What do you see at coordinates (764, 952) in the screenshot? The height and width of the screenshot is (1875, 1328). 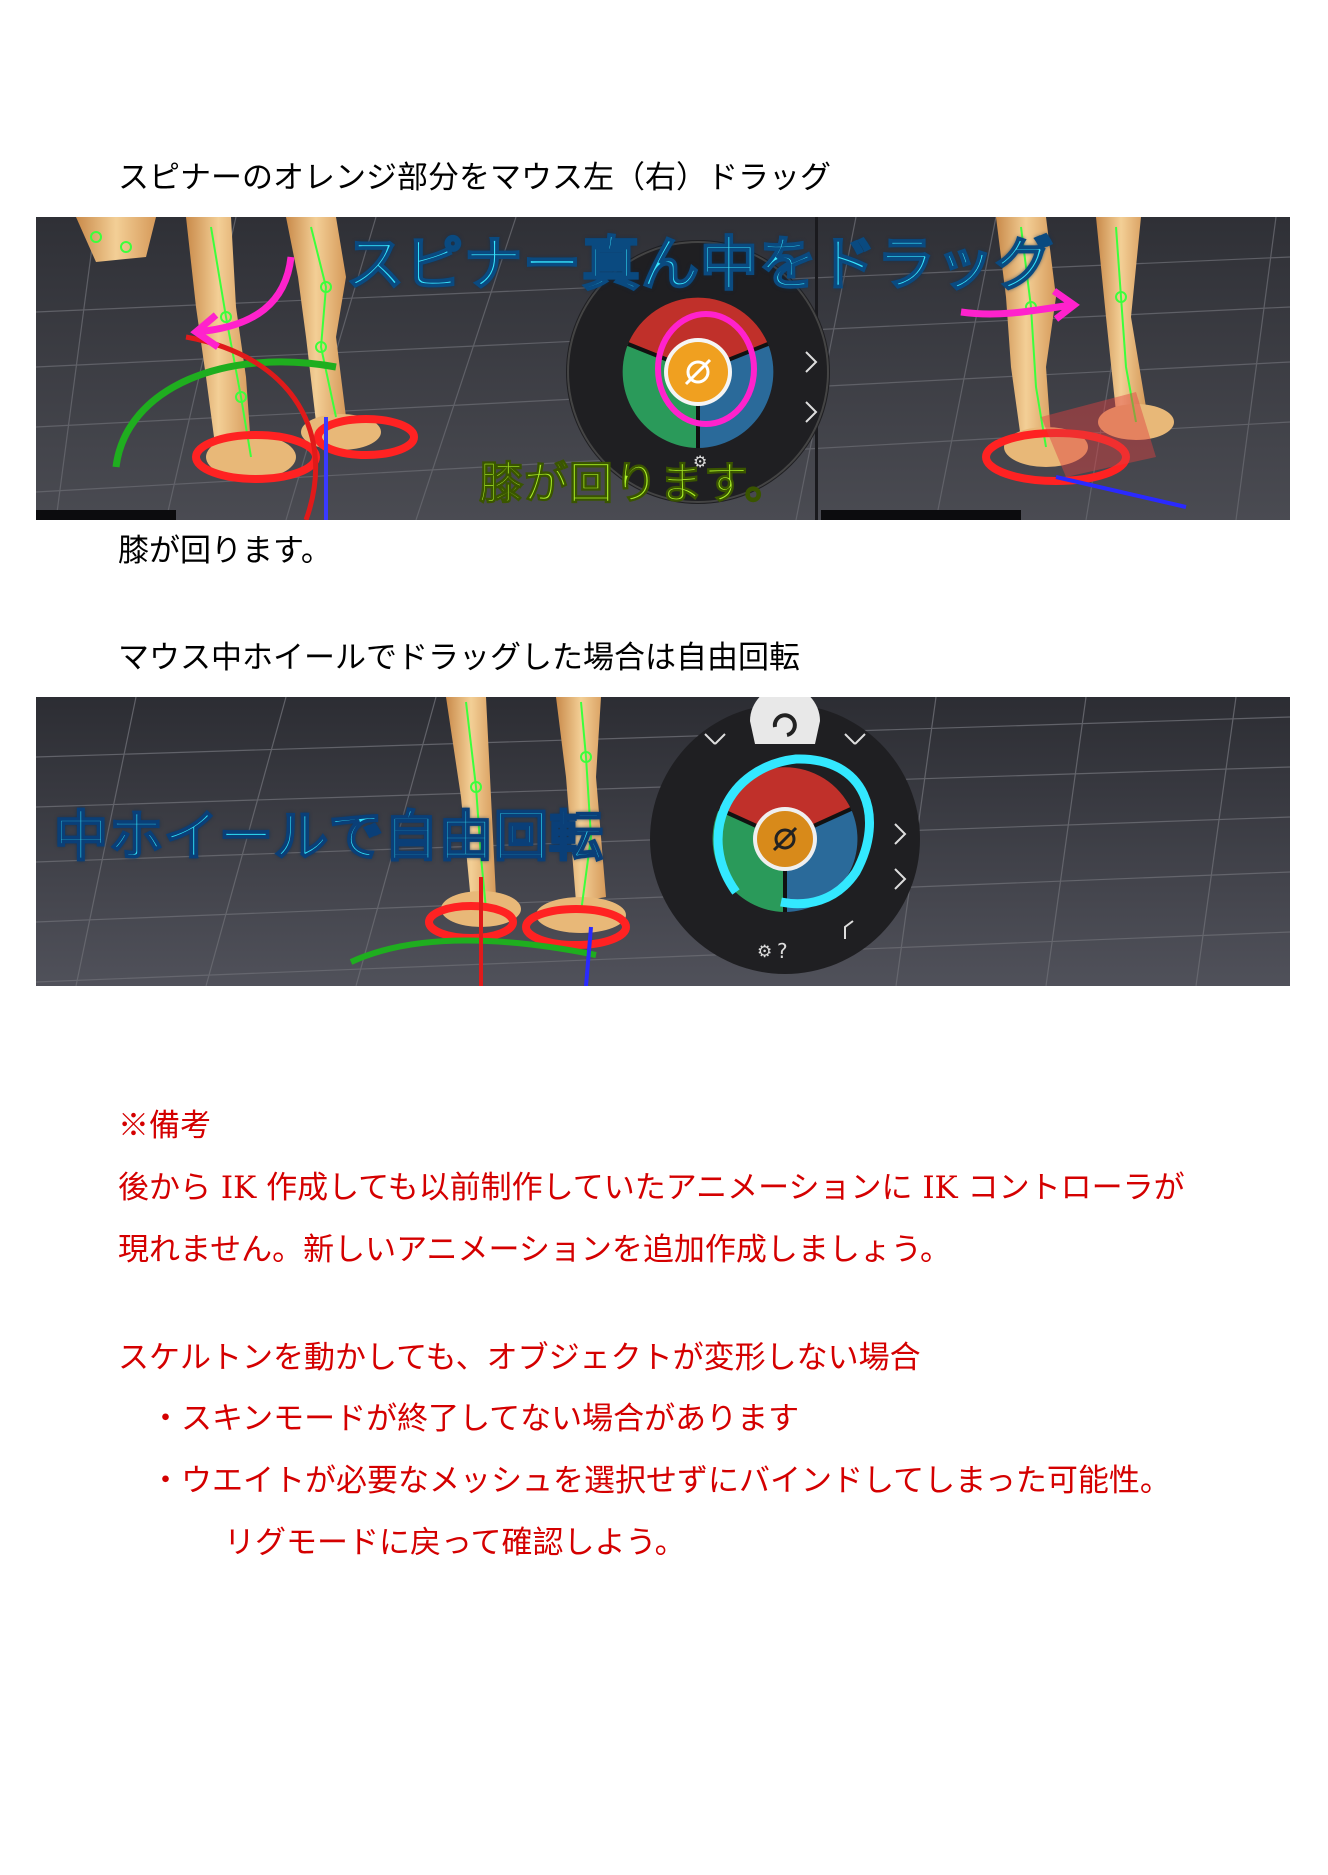 I see `gear-icon: ⚙` at bounding box center [764, 952].